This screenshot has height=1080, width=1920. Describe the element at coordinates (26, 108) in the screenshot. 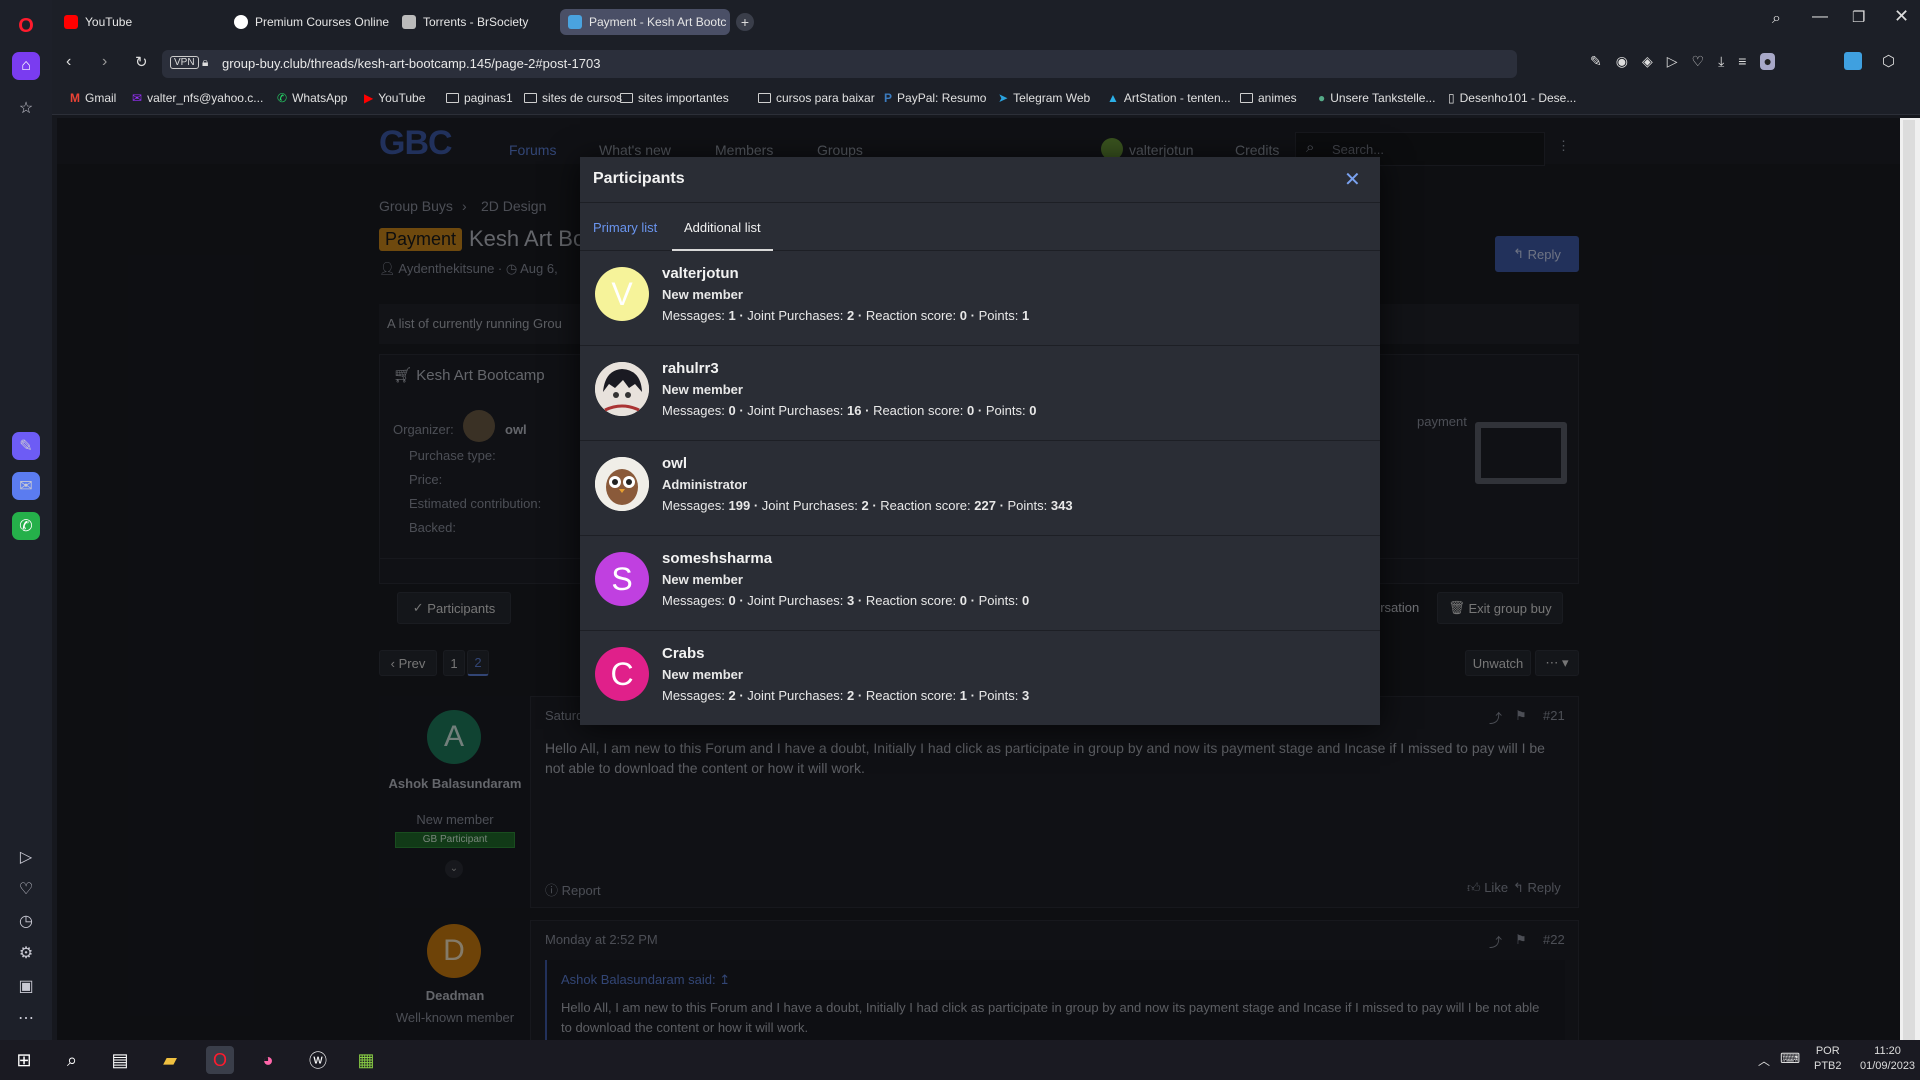

I see `pinboard-icon: ☆` at that location.